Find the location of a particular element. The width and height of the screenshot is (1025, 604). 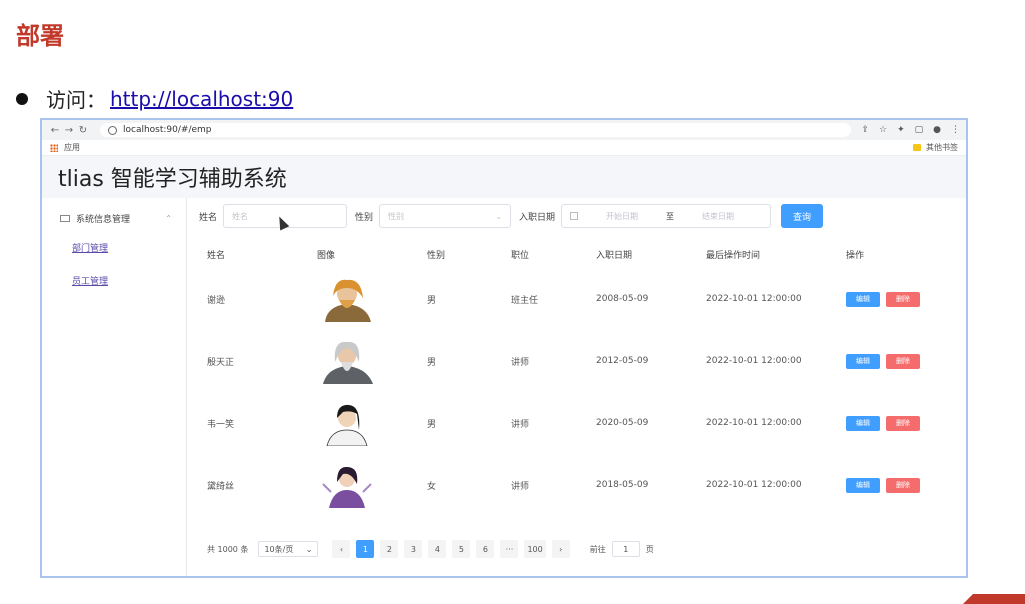

search-form: 姓名 姓名 性别 性别 ⌄ 入职日期 开始日期 至 结束日期 查询 is located at coordinates (576, 216).